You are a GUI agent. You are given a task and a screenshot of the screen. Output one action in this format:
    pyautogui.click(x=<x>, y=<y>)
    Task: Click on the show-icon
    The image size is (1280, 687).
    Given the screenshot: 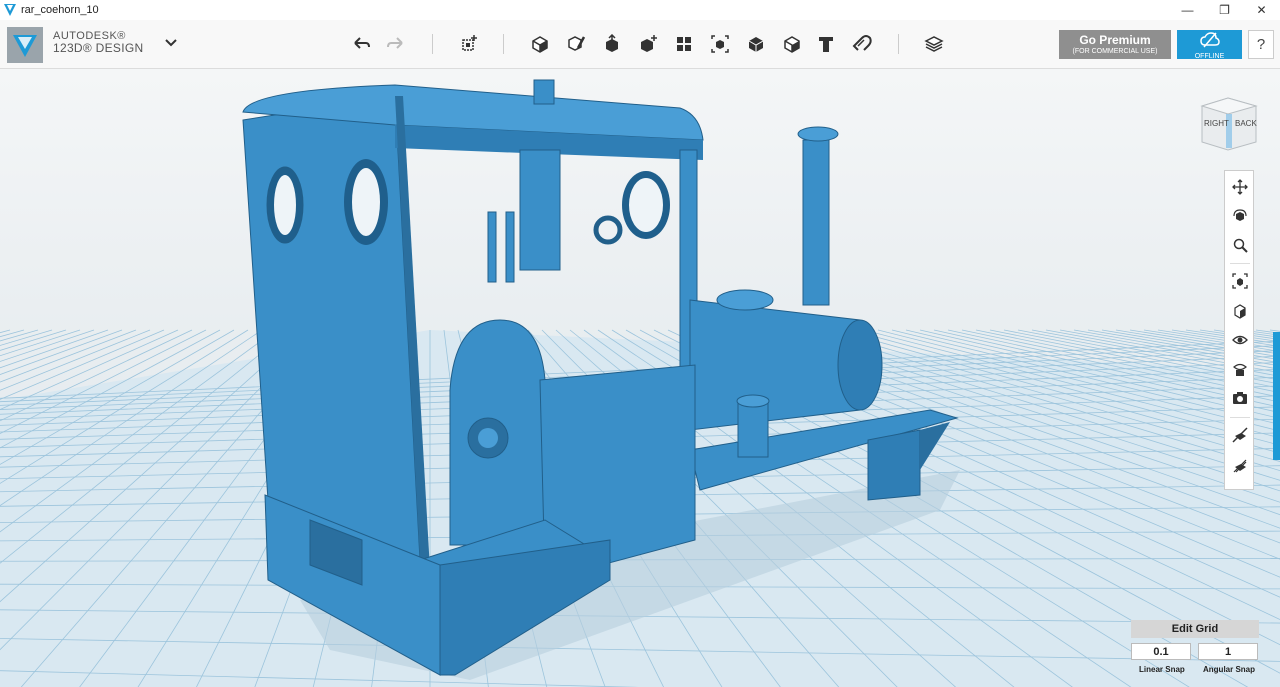 What is the action you would take?
    pyautogui.click(x=1240, y=466)
    